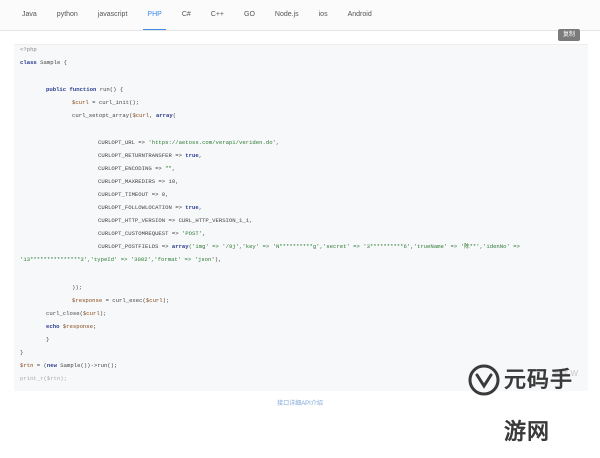 The image size is (600, 458). What do you see at coordinates (28, 49) in the screenshot?
I see `code-line-1: <?php` at bounding box center [28, 49].